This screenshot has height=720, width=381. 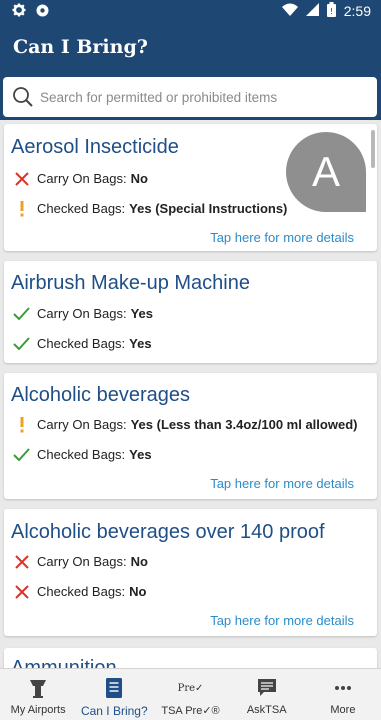 What do you see at coordinates (64, 662) in the screenshot?
I see `item-name: Ammunition` at bounding box center [64, 662].